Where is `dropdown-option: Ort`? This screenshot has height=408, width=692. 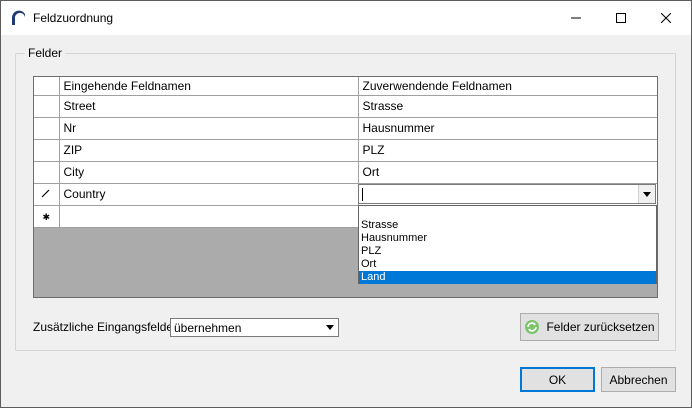 dropdown-option: Ort is located at coordinates (507, 264).